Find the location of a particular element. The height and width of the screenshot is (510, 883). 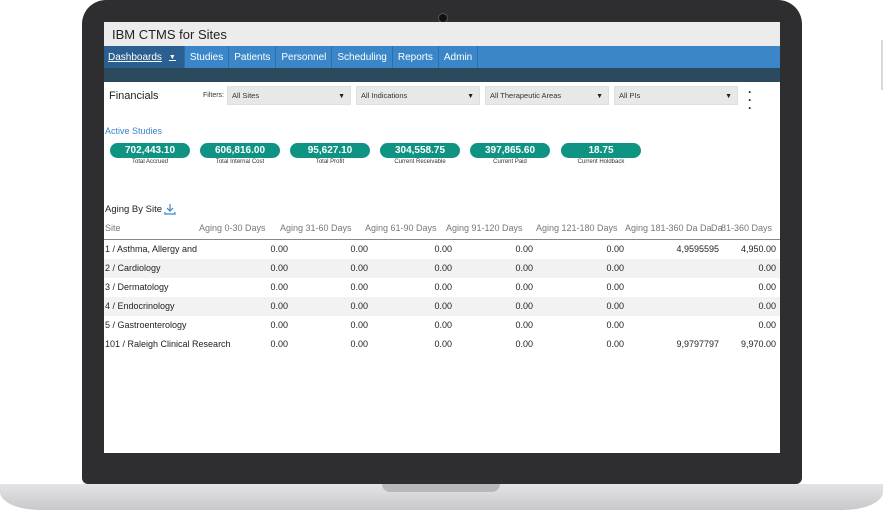

col-aging-91-120: Aging 91-120 Days is located at coordinates (484, 228).